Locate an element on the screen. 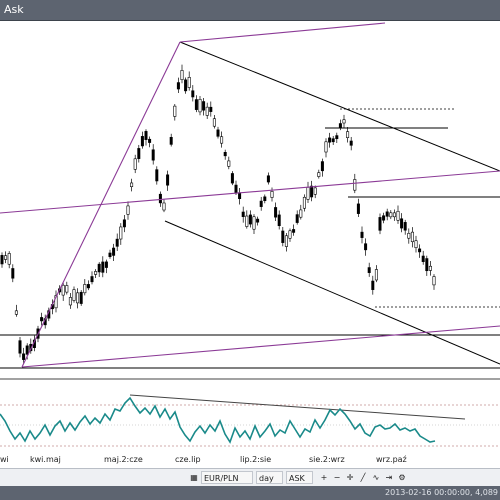 The height and width of the screenshot is (500, 500). indicator-icon: ∿ is located at coordinates (376, 477).